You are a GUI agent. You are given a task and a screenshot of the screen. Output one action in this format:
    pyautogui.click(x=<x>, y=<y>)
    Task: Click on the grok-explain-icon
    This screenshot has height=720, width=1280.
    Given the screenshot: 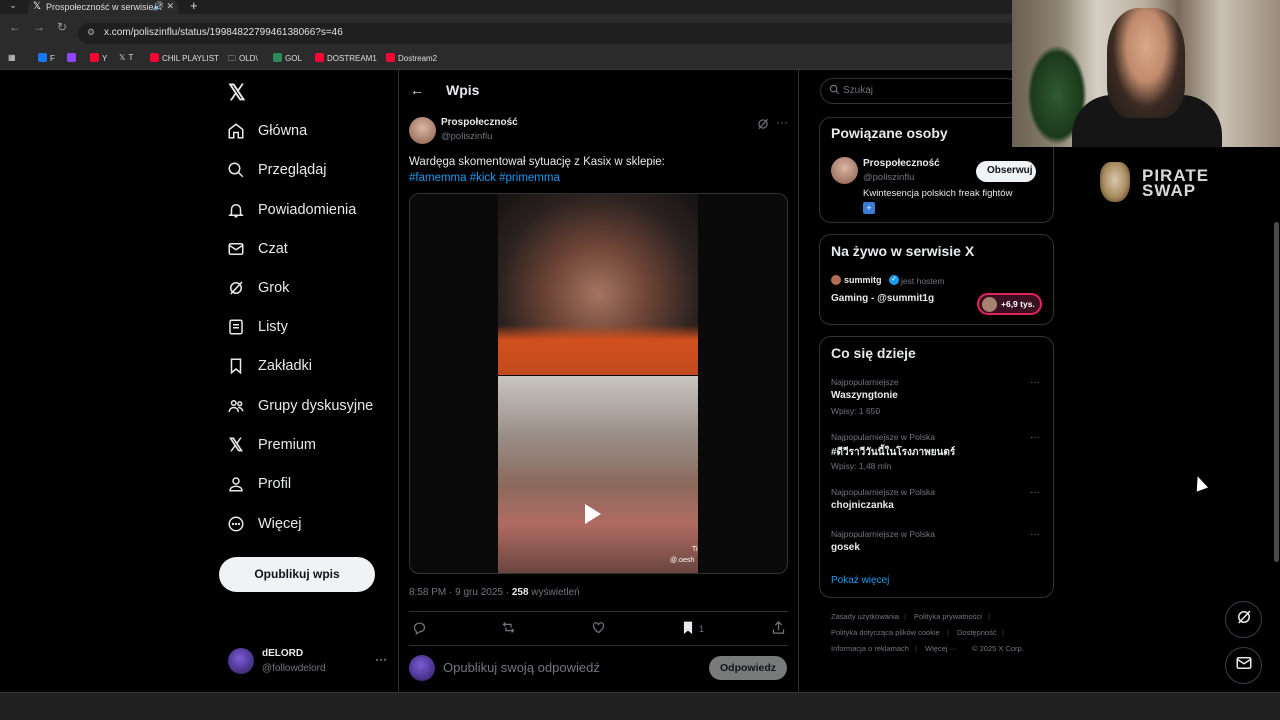 What is the action you would take?
    pyautogui.click(x=763, y=126)
    